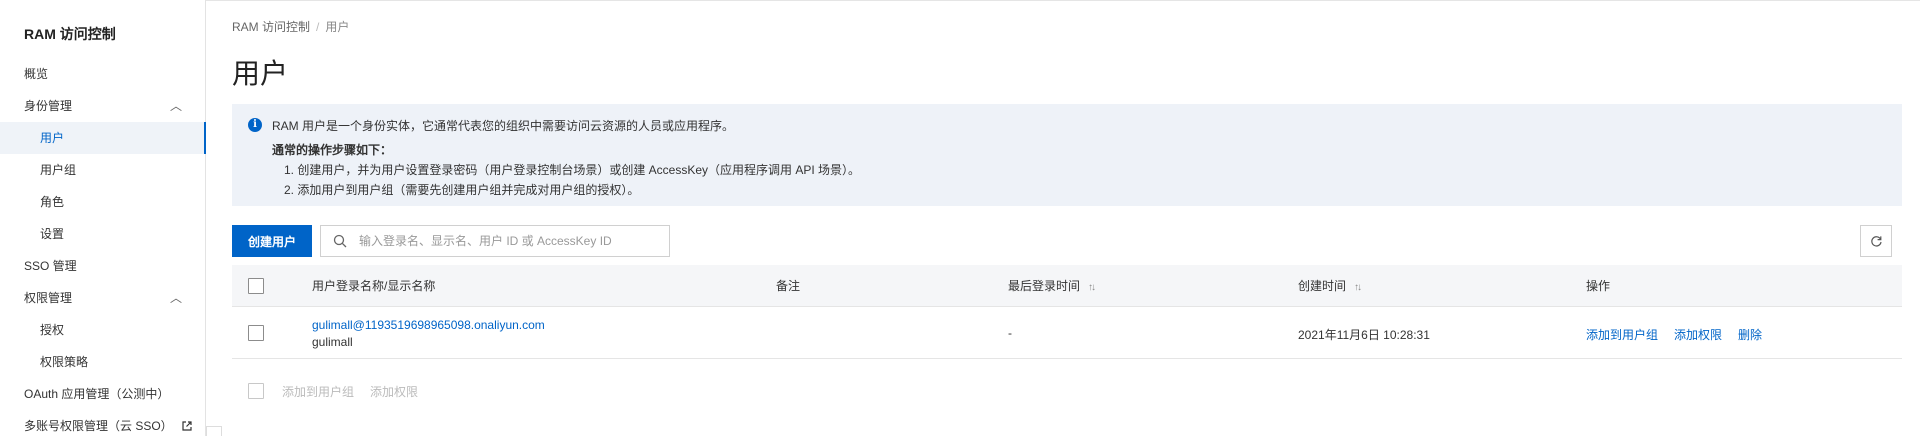 The height and width of the screenshot is (436, 1920). What do you see at coordinates (1622, 334) in the screenshot?
I see `add-to-group-link: 添加到用户组` at bounding box center [1622, 334].